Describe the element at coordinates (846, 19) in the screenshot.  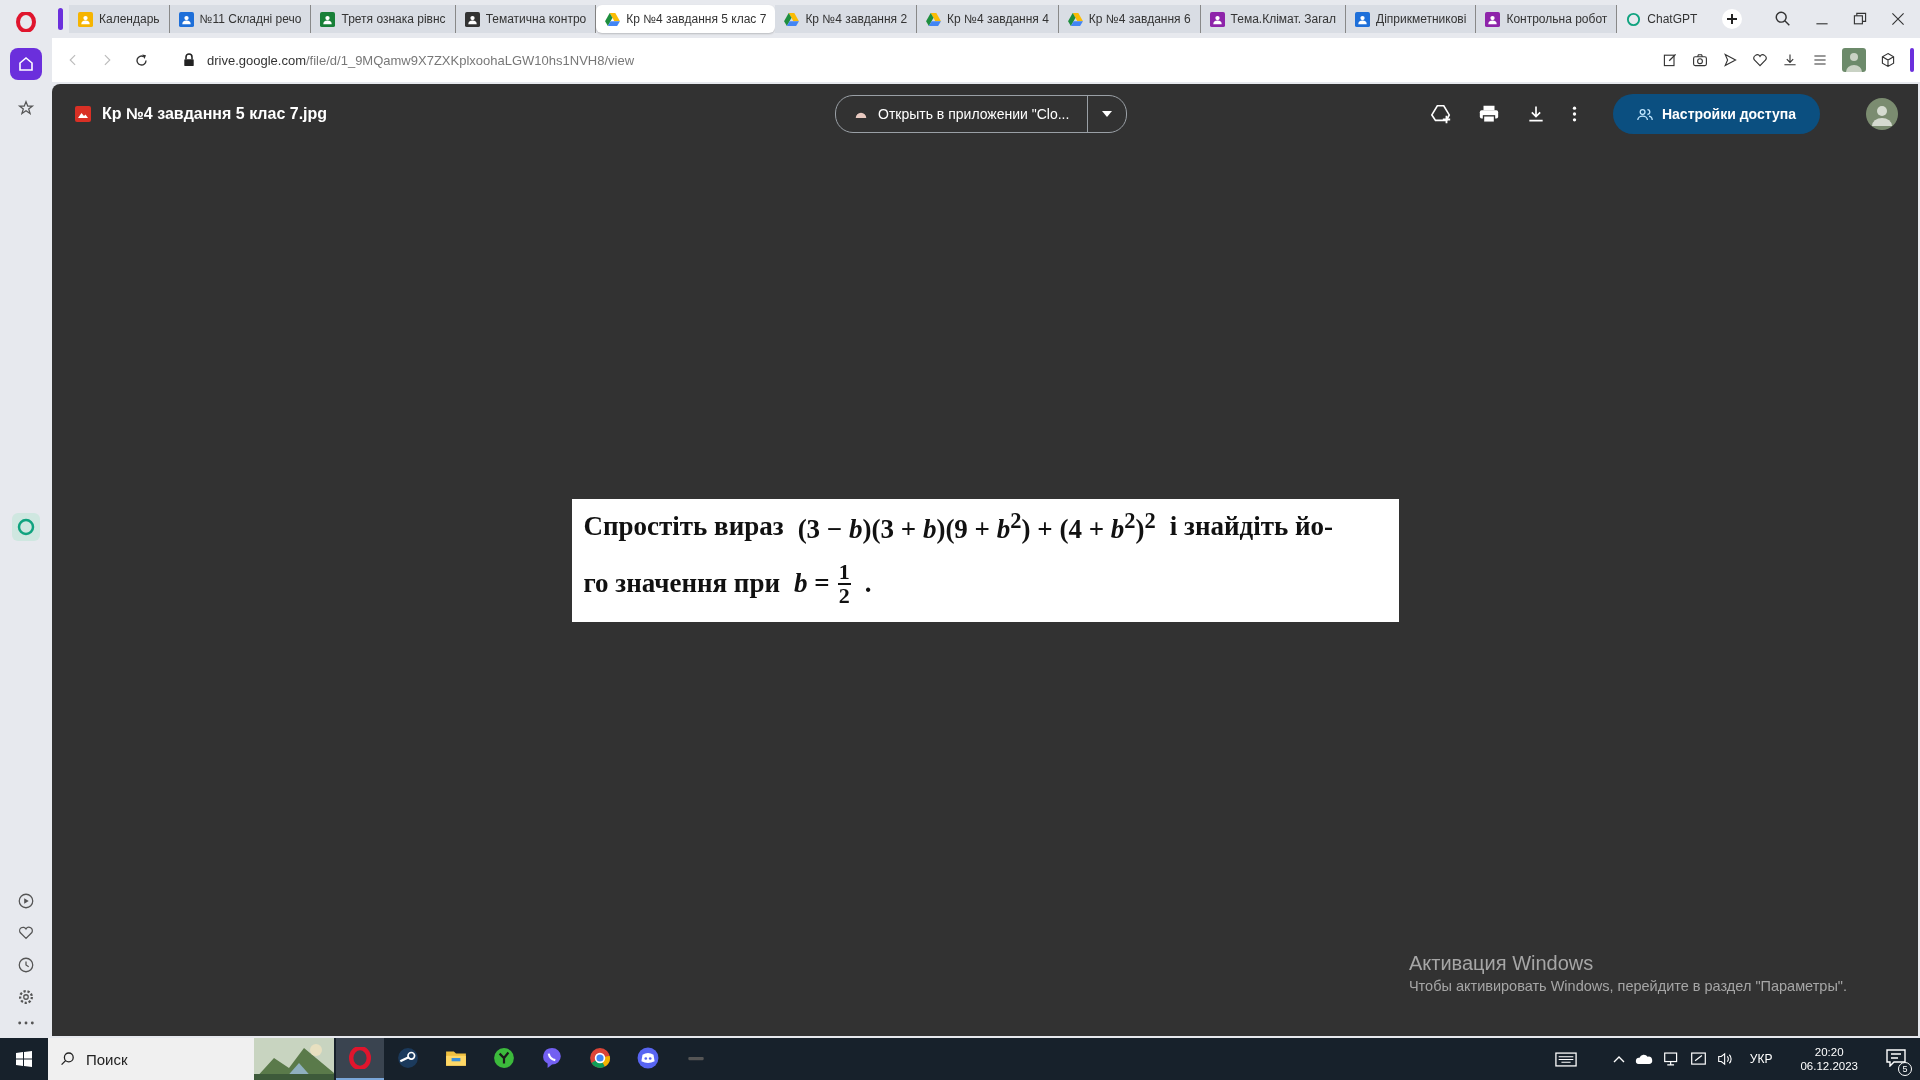
I see `browser-tab: Кр №4 завдання 2` at that location.